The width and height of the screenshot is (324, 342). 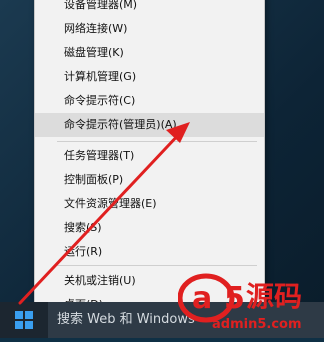 What do you see at coordinates (149, 204) in the screenshot?
I see `menu-item-file-explorer: 文件资源管理器(E)` at bounding box center [149, 204].